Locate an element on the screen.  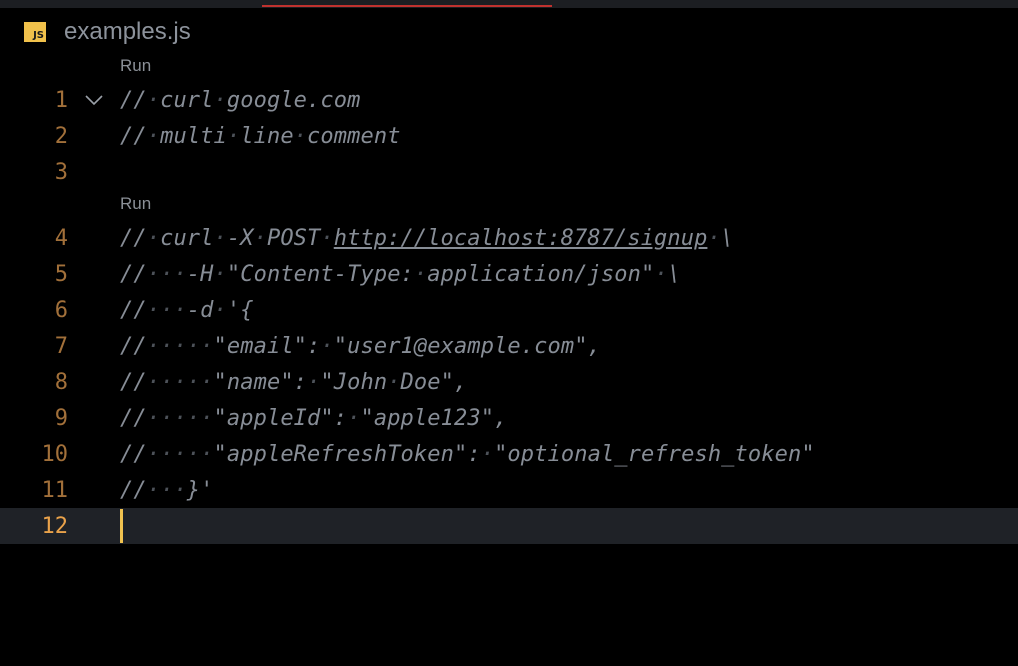
line-number: 10 is located at coordinates (55, 454).